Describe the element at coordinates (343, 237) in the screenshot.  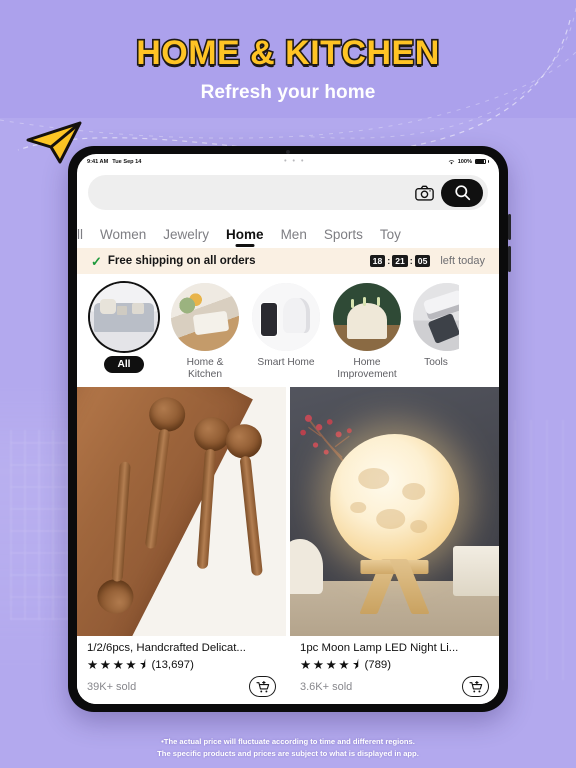
I see `tab-sports: Sports` at that location.